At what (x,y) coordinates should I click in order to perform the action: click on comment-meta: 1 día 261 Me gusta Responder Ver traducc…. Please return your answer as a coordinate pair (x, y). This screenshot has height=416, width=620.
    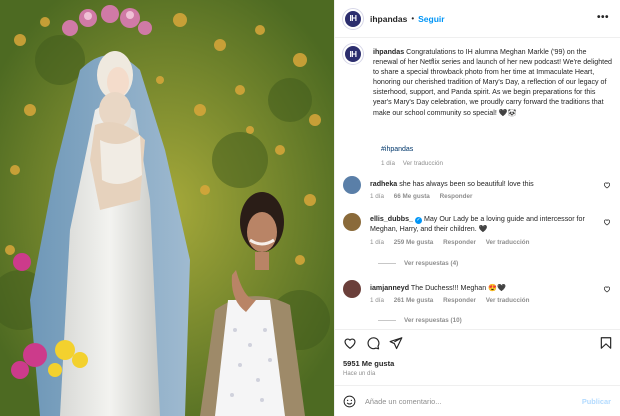
    Looking at the image, I should click on (453, 300).